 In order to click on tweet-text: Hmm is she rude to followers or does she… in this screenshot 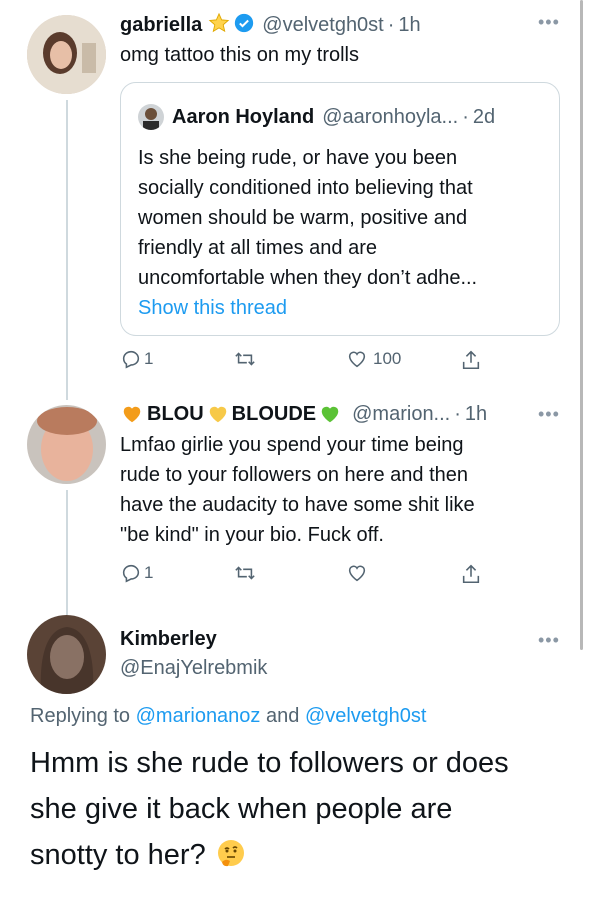, I will do `click(269, 809)`.